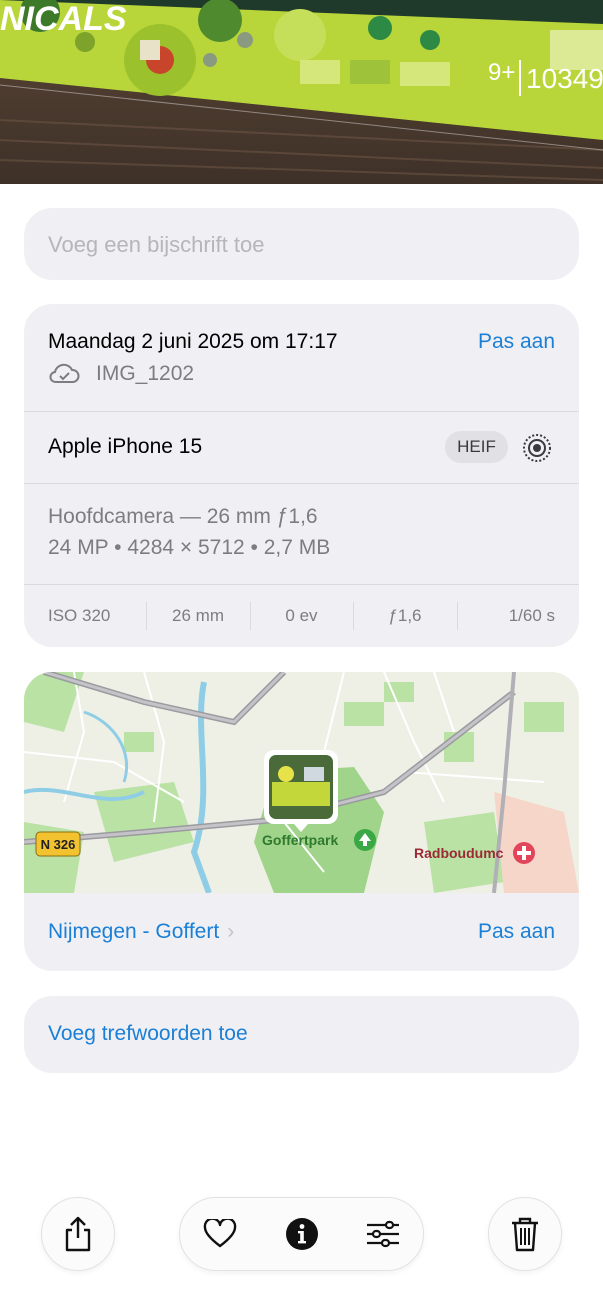  I want to click on file-name: IMG_1202, so click(145, 373).